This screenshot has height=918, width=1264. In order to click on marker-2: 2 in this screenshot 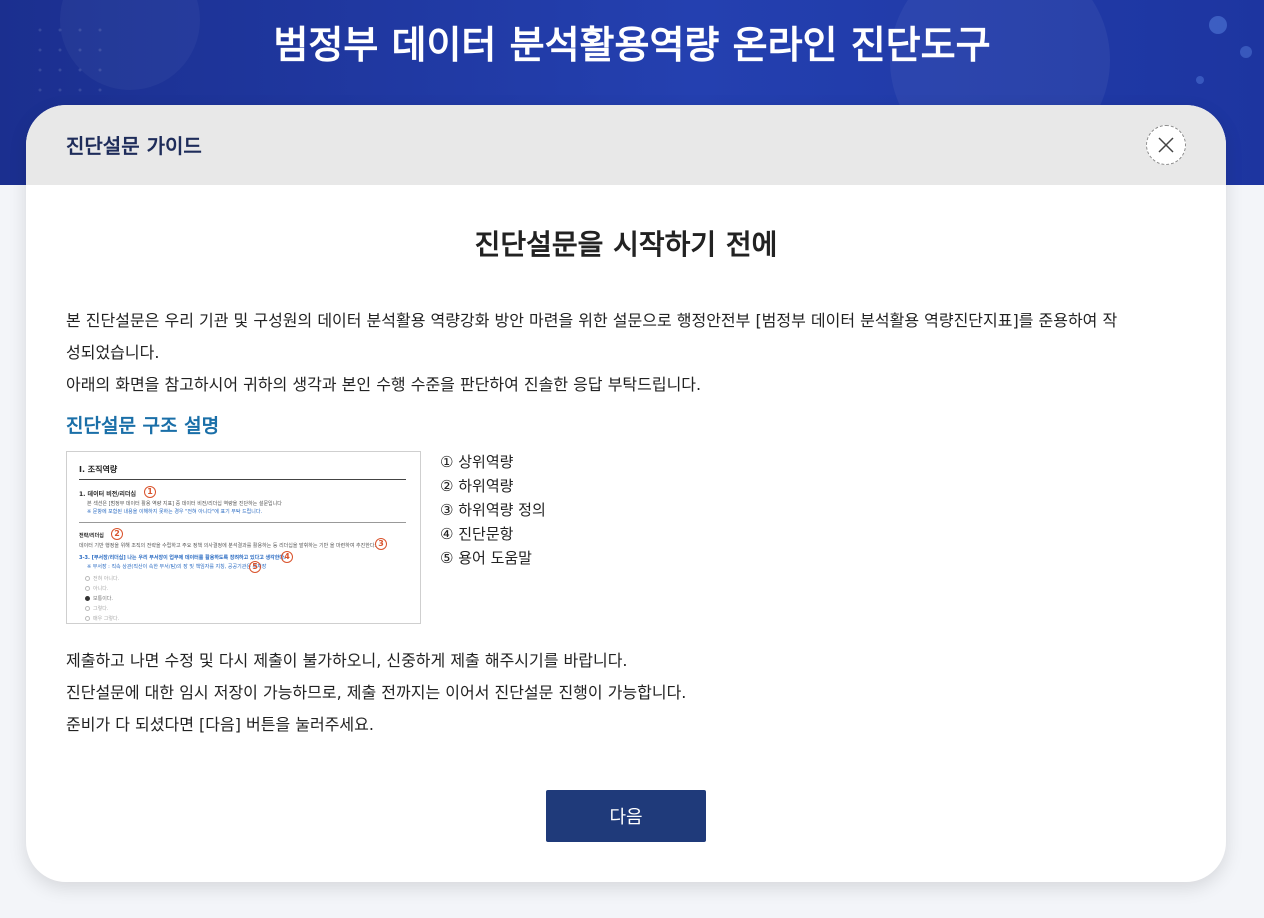, I will do `click(117, 534)`.